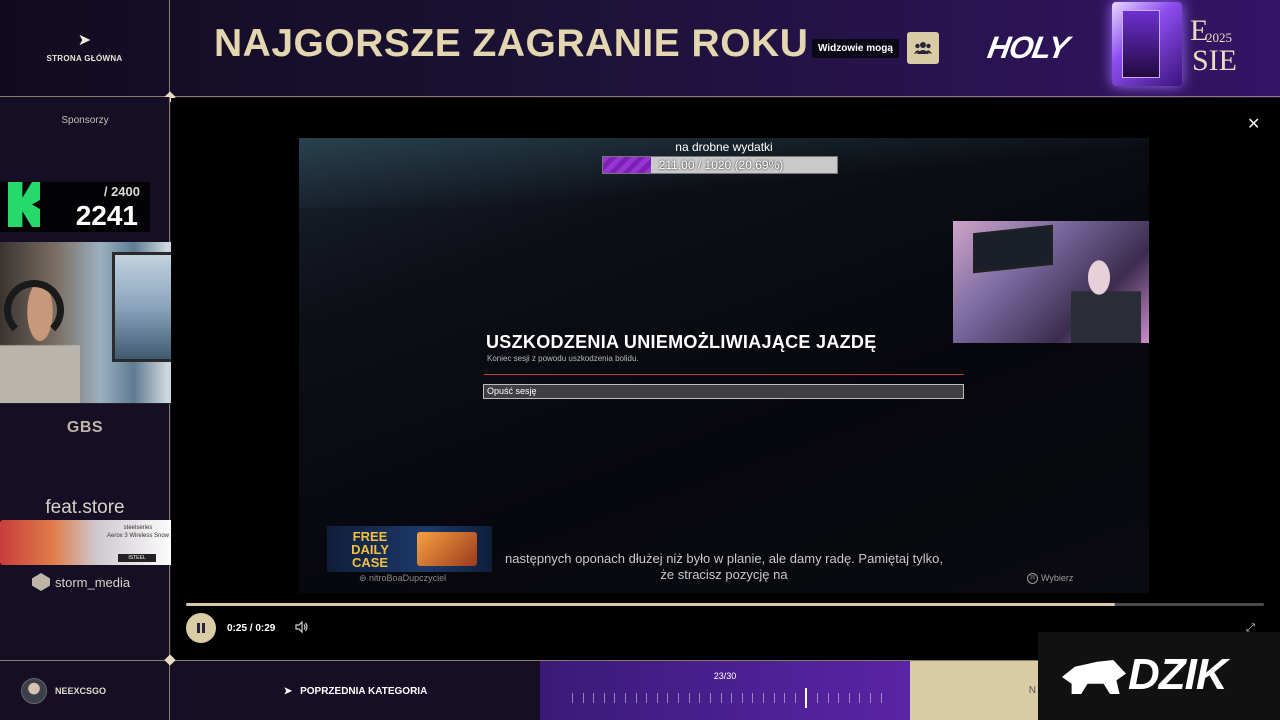  Describe the element at coordinates (1147, 44) in the screenshot. I see `pc-case-image` at that location.